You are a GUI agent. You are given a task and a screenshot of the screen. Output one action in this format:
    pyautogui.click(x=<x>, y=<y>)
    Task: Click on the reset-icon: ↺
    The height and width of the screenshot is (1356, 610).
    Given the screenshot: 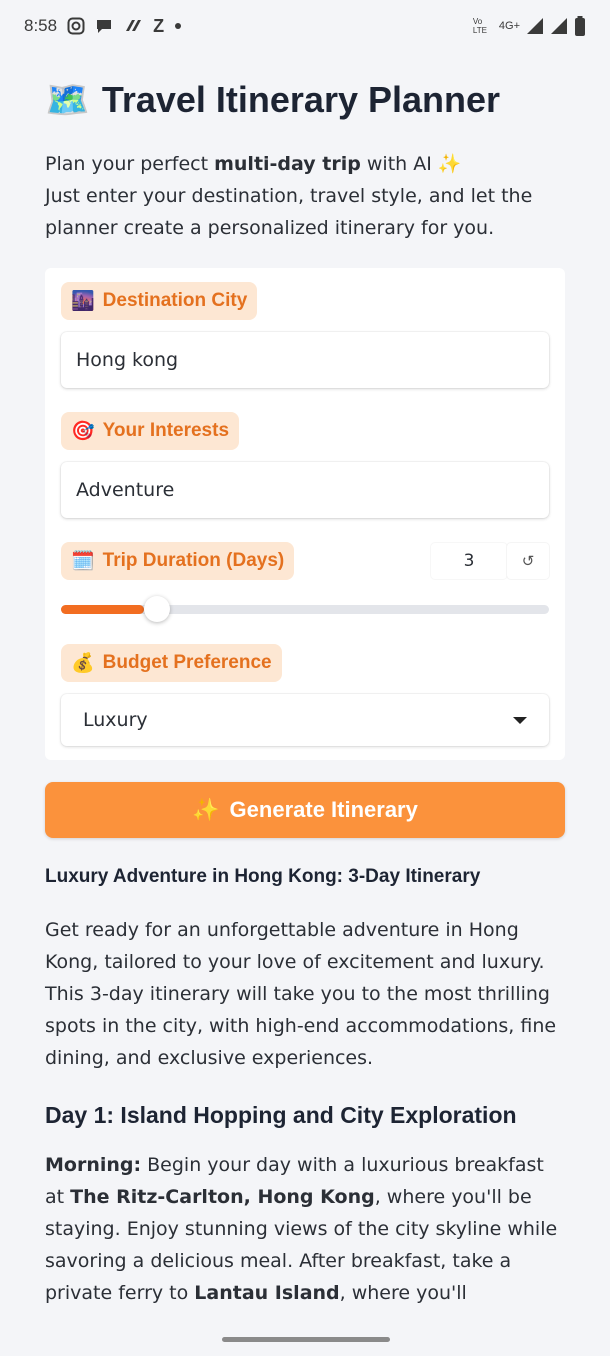 What is the action you would take?
    pyautogui.click(x=528, y=561)
    